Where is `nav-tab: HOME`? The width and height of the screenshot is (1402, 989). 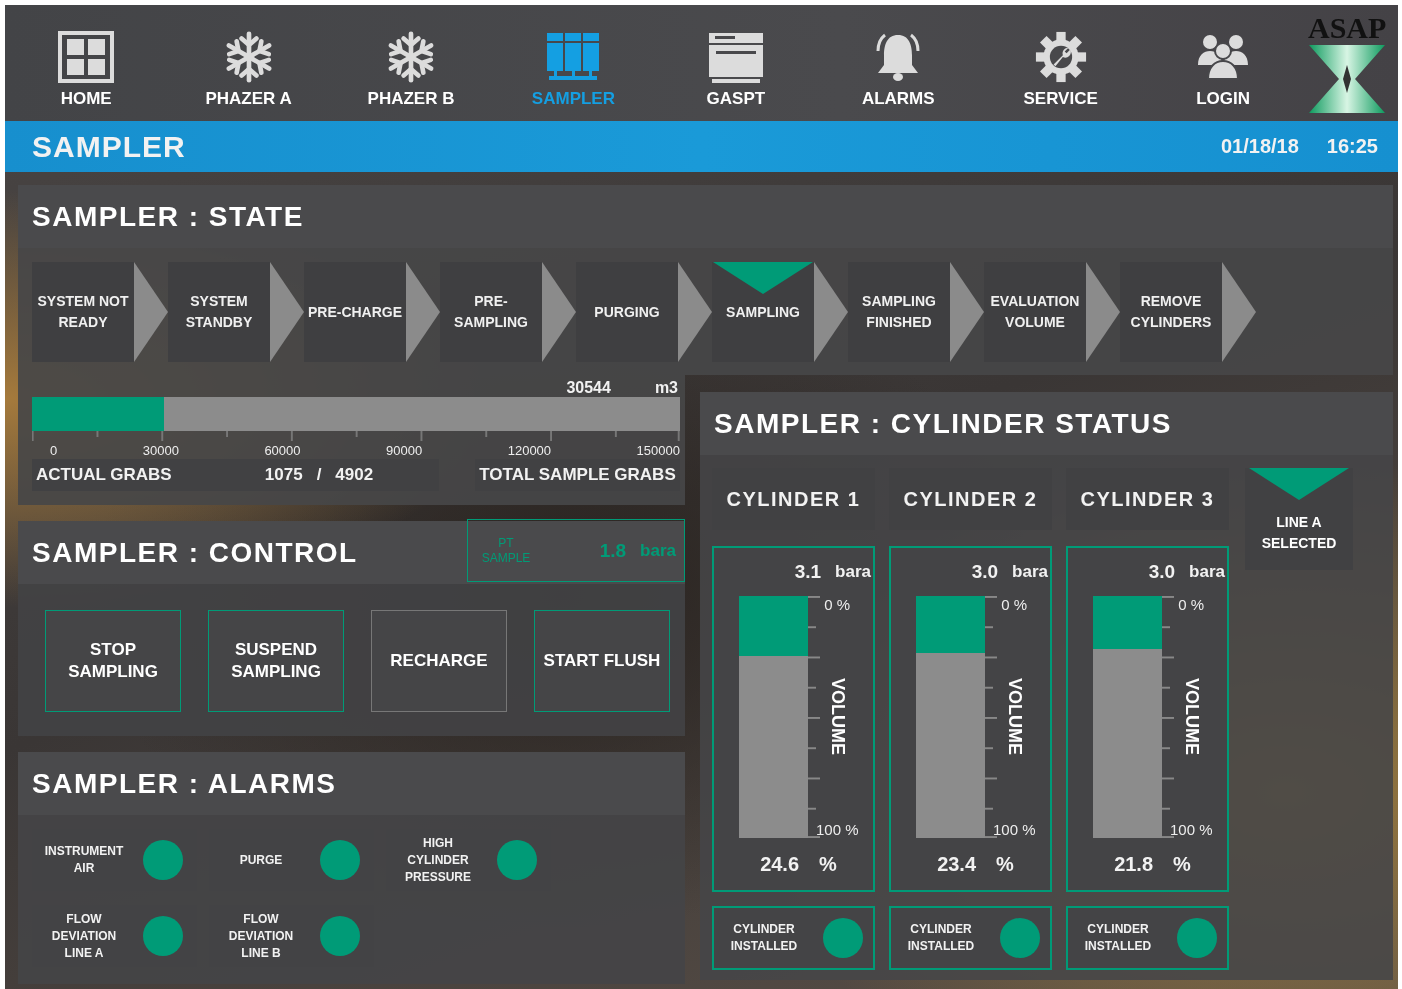
nav-tab: HOME is located at coordinates (86, 63).